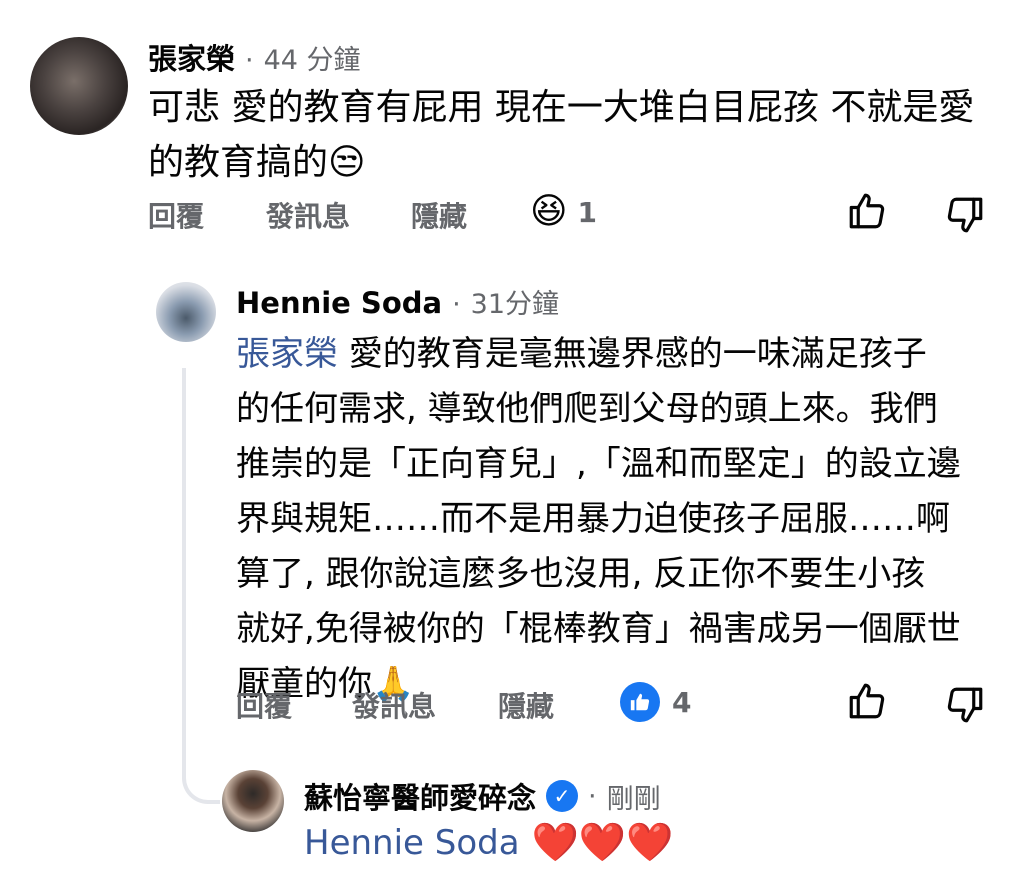 This screenshot has height=878, width=1024. Describe the element at coordinates (598, 629) in the screenshot. I see `comment-text-line: 就好,免得被你的「棍棒教育」禍害成另一個厭世` at that location.